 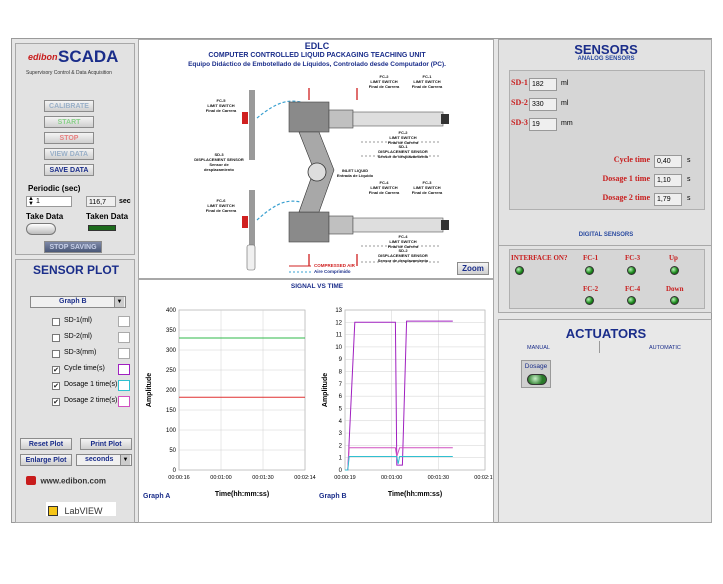 What do you see at coordinates (91, 400) in the screenshot?
I see `legend-label-dosage2: Dosage 2 time(s)` at bounding box center [91, 400].